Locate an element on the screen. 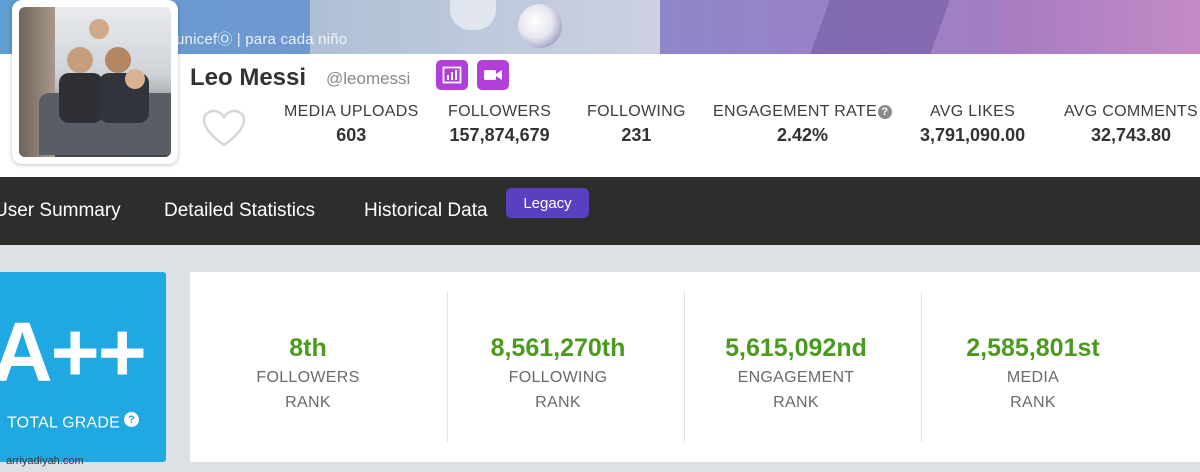  banner-shadow is located at coordinates (880, 27).